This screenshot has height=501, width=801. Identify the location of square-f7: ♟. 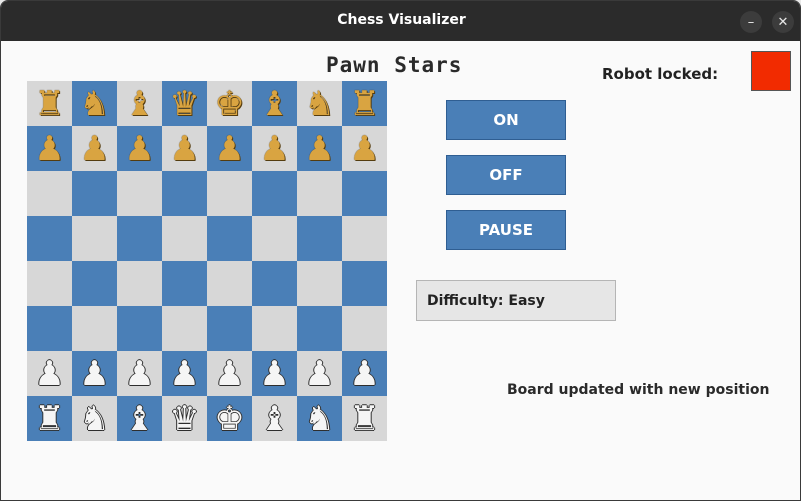
(274, 148).